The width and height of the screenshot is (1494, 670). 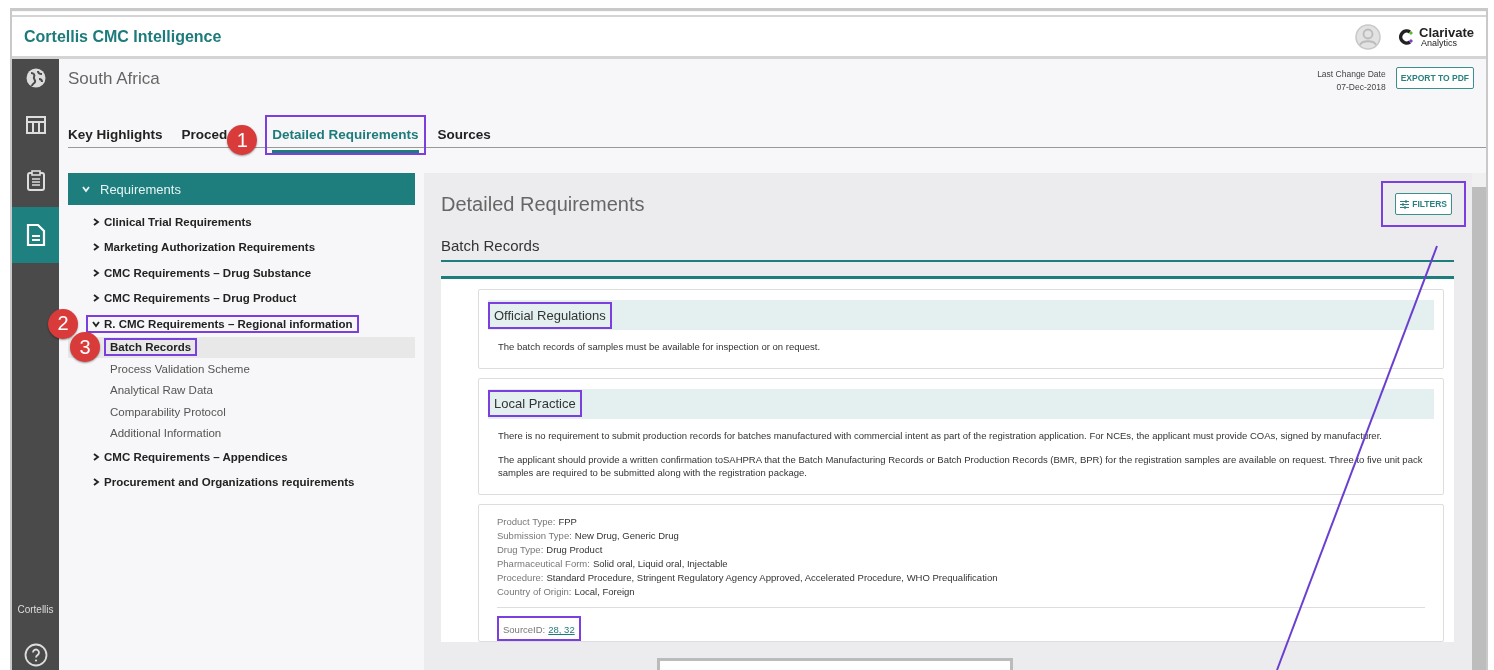 I want to click on last-change-label: Last Change Date, so click(x=1351, y=74).